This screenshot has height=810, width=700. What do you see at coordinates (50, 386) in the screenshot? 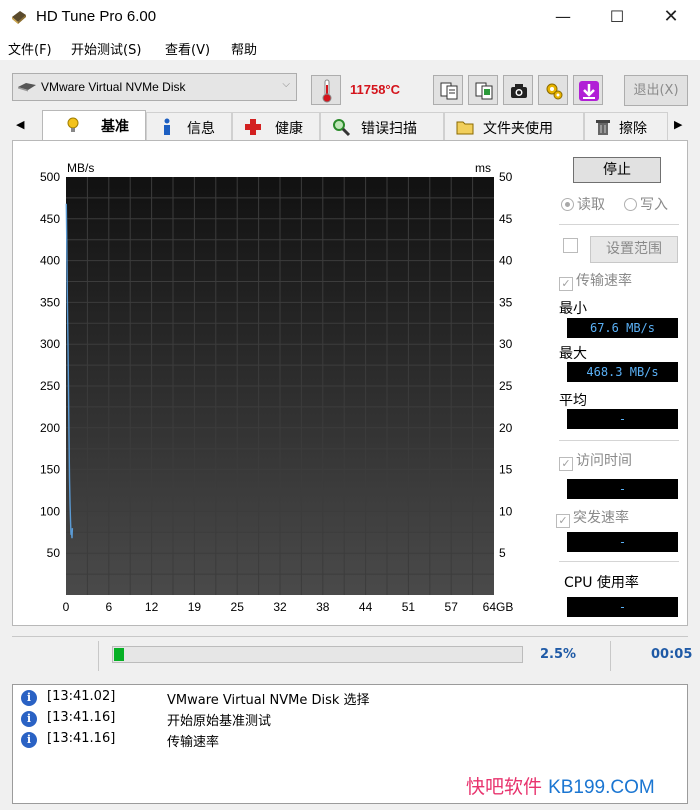
I see `left-tick-label: 250` at bounding box center [50, 386].